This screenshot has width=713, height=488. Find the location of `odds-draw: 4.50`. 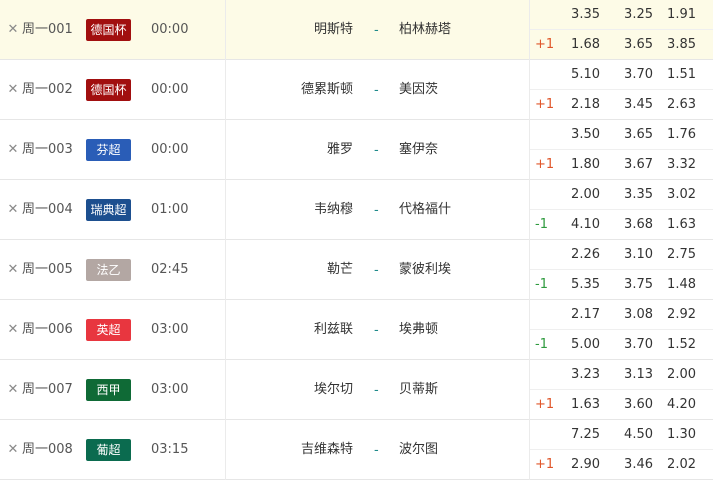

odds-draw: 4.50 is located at coordinates (631, 435).